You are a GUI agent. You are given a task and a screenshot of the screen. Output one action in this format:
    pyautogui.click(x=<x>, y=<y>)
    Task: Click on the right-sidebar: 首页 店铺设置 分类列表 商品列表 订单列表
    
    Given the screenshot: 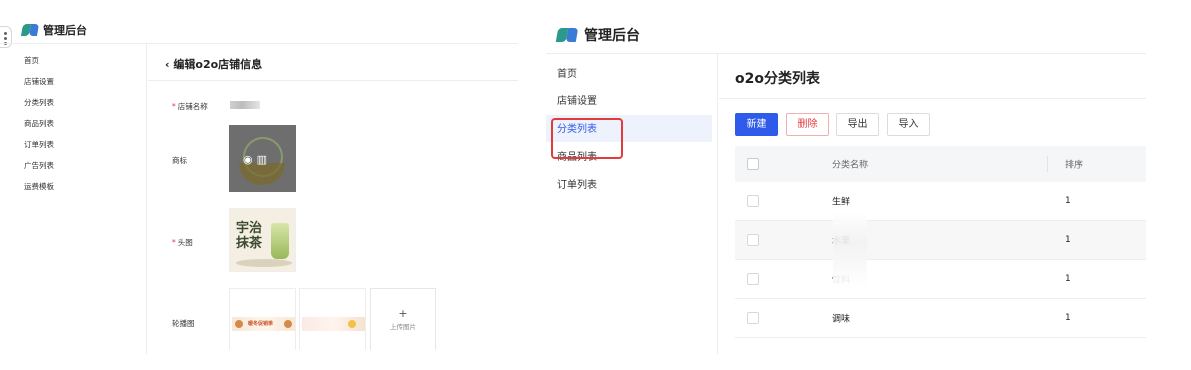 What is the action you would take?
    pyautogui.click(x=632, y=204)
    